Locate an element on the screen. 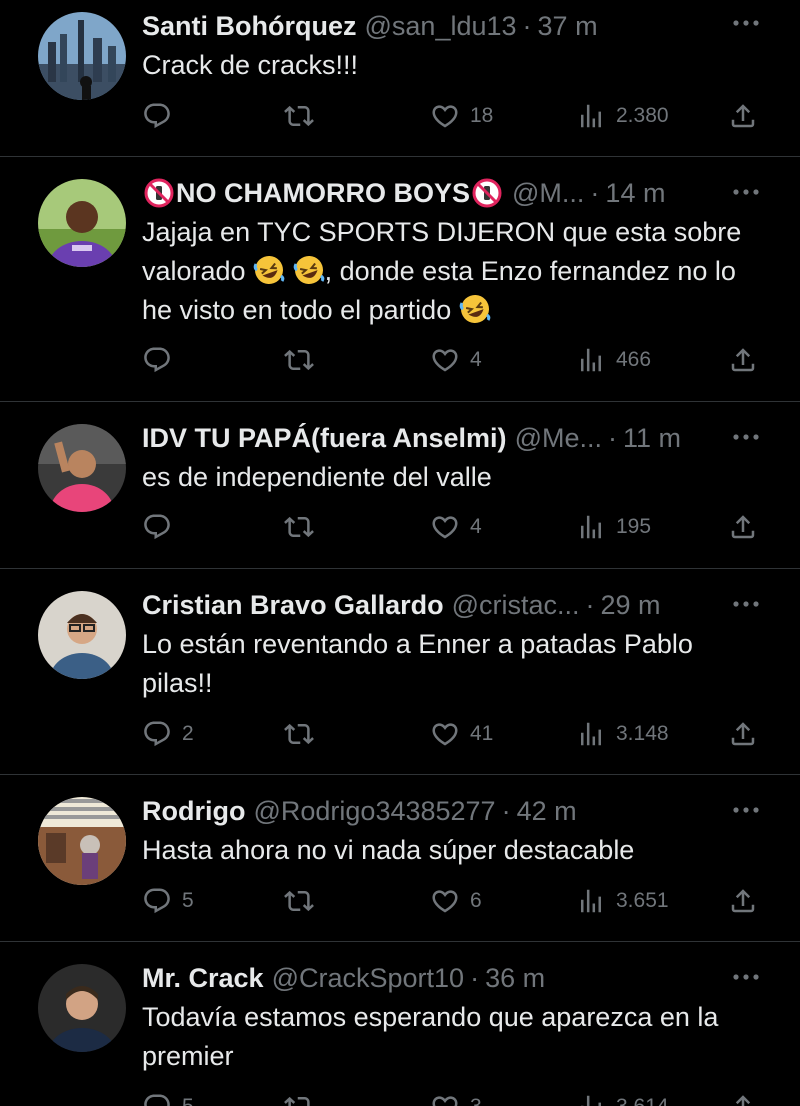 The image size is (800, 1106). like-button: 41 is located at coordinates (461, 734).